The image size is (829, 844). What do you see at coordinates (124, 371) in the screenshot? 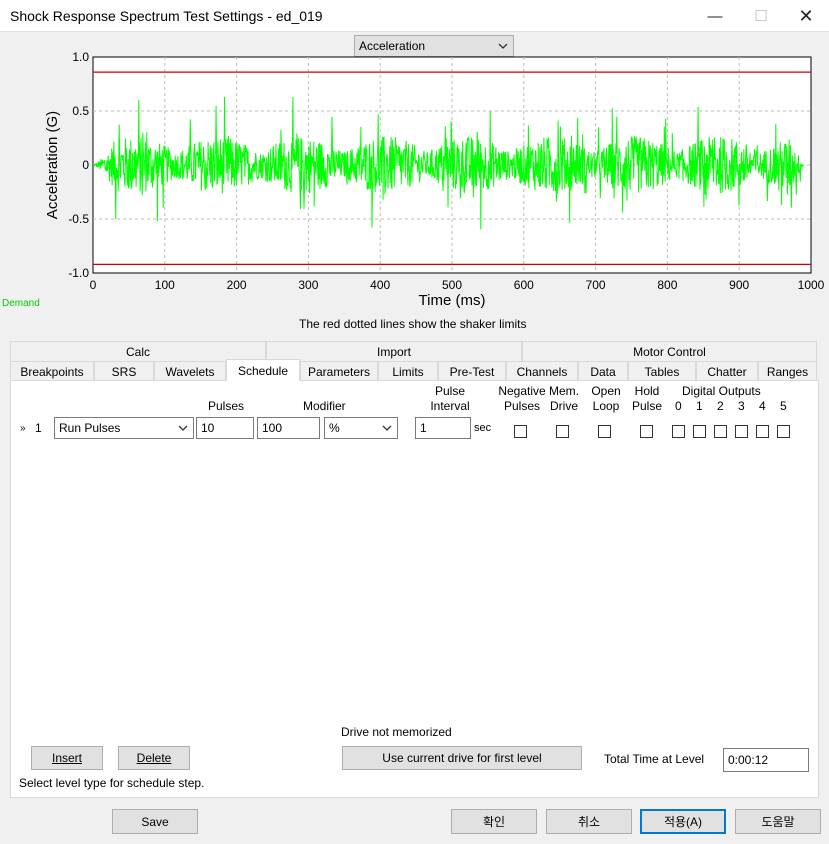
I see `tab-srs: SRS` at bounding box center [124, 371].